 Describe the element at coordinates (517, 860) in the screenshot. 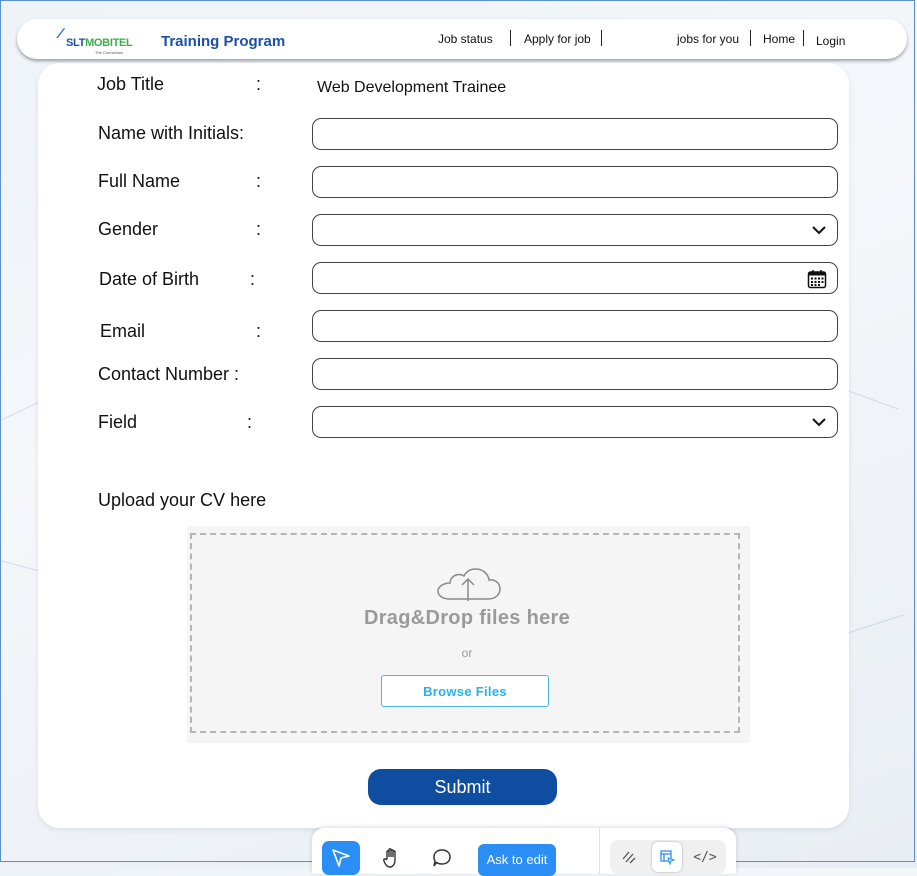

I see `ask-to-edit-button: Ask to edit` at that location.